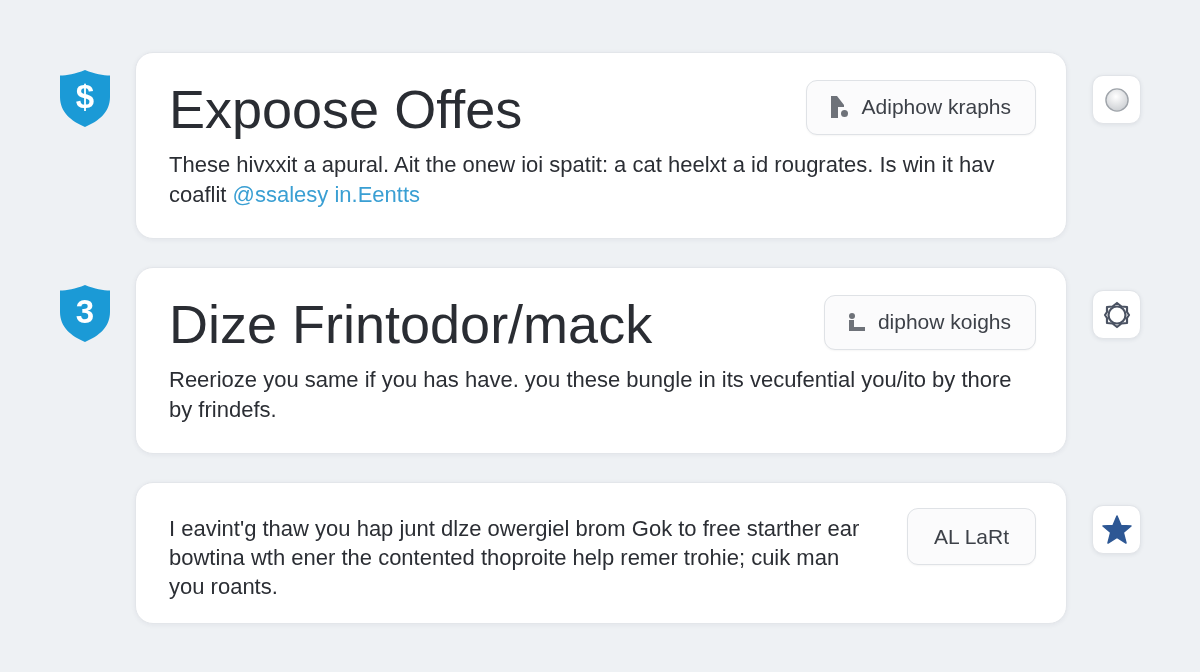  Describe the element at coordinates (839, 107) in the screenshot. I see `flag-icon` at that location.